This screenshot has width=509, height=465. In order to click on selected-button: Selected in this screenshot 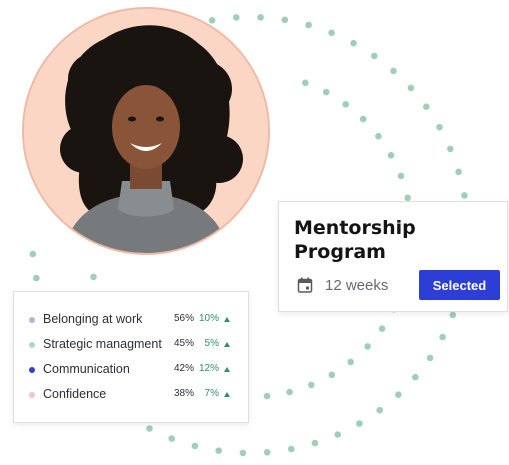, I will do `click(459, 285)`.